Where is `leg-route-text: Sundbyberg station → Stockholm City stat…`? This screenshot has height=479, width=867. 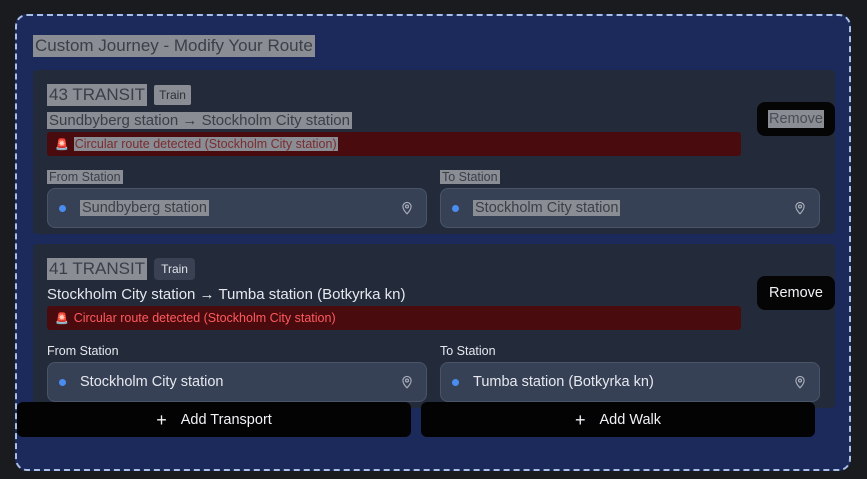 leg-route-text: Sundbyberg station → Stockholm City stat… is located at coordinates (199, 120).